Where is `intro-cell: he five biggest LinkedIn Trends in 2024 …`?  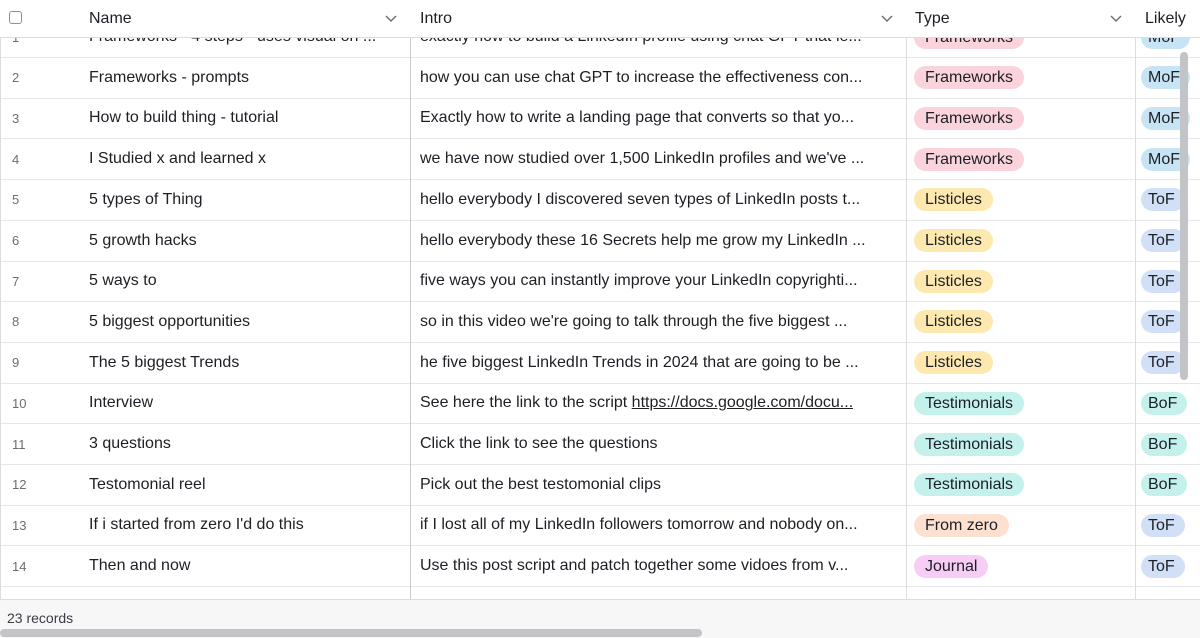 intro-cell: he five biggest LinkedIn Trends in 2024 … is located at coordinates (659, 363).